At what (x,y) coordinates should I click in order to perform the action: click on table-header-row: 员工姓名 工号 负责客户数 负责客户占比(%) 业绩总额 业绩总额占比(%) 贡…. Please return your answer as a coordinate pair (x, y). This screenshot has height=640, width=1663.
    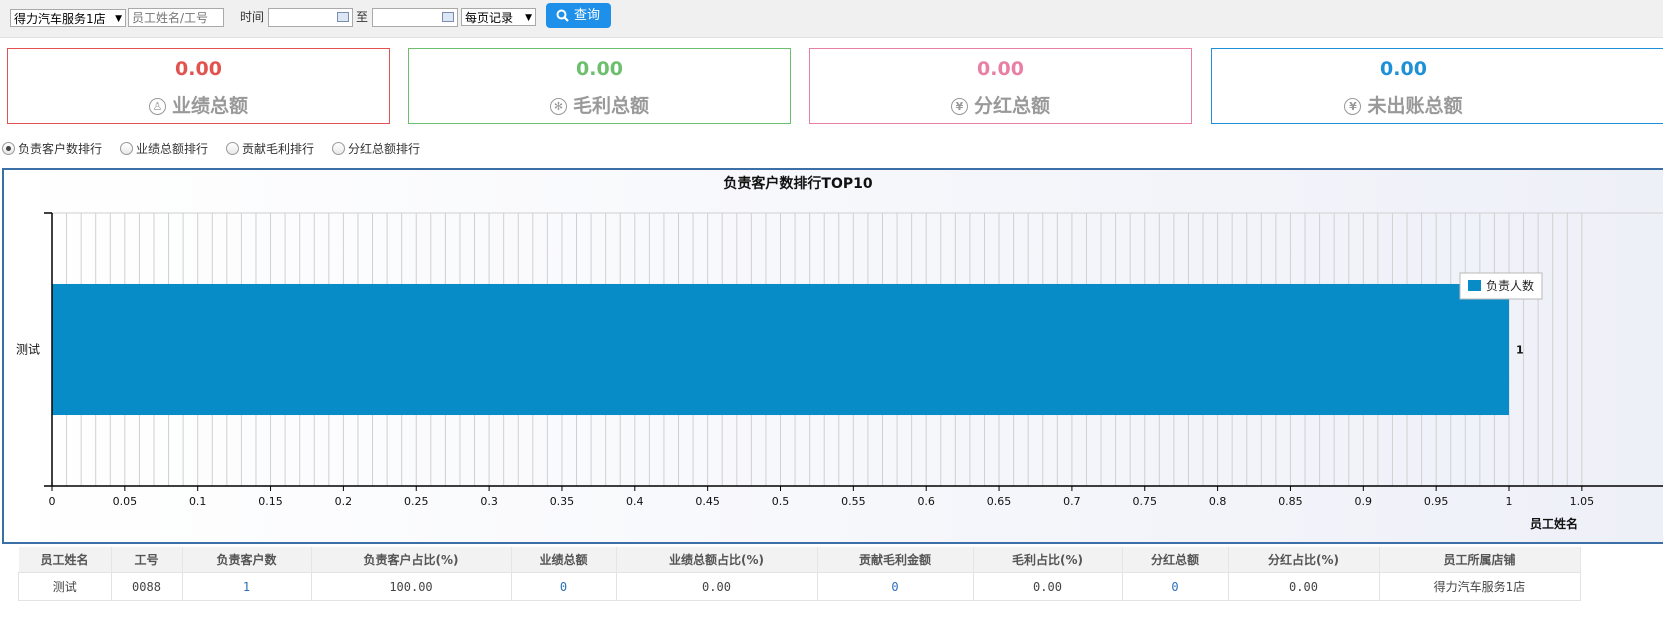
    Looking at the image, I should click on (799, 560).